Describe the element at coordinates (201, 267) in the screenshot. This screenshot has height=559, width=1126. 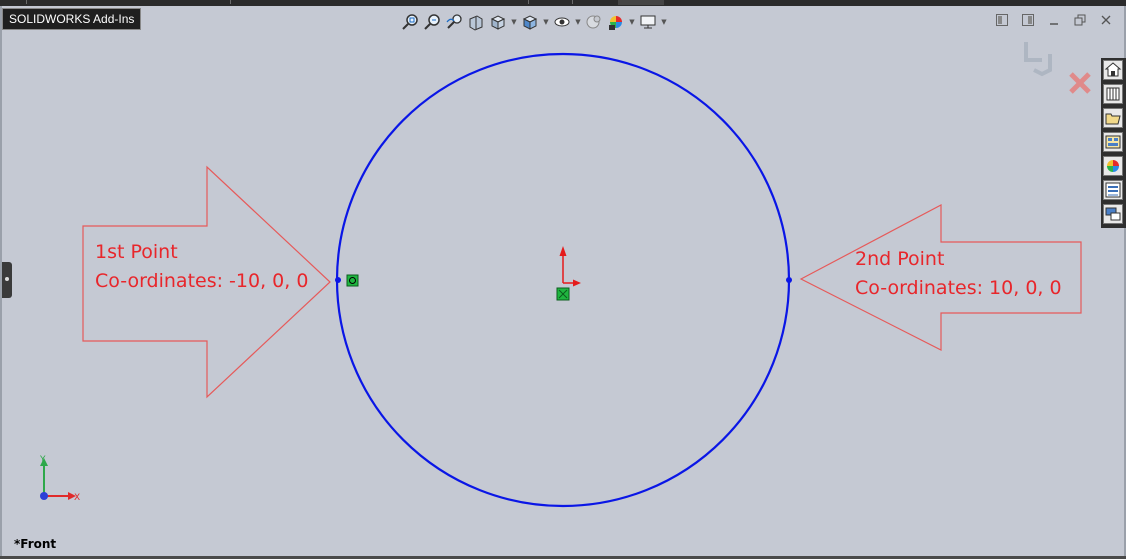
I see `first-point-annotation: 1st Point Co-ordinates: -10, 0, 0` at that location.